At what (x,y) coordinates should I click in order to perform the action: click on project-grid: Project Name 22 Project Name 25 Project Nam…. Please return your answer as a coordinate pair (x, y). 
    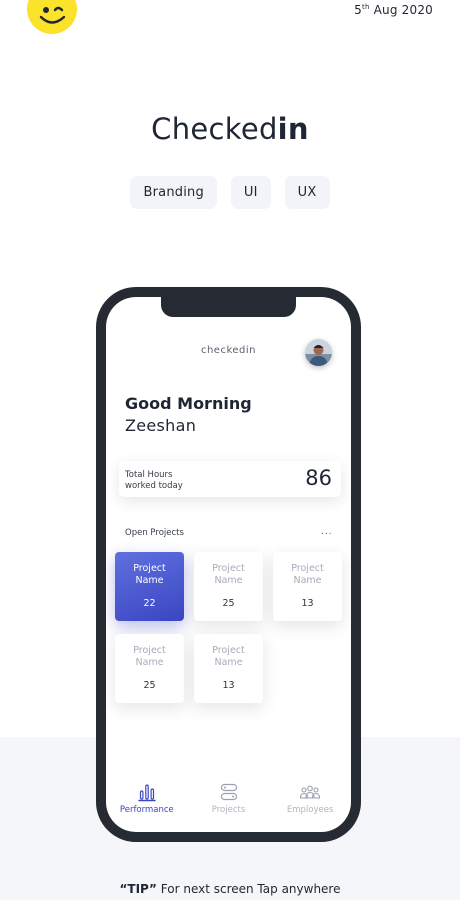
    Looking at the image, I should click on (229, 627).